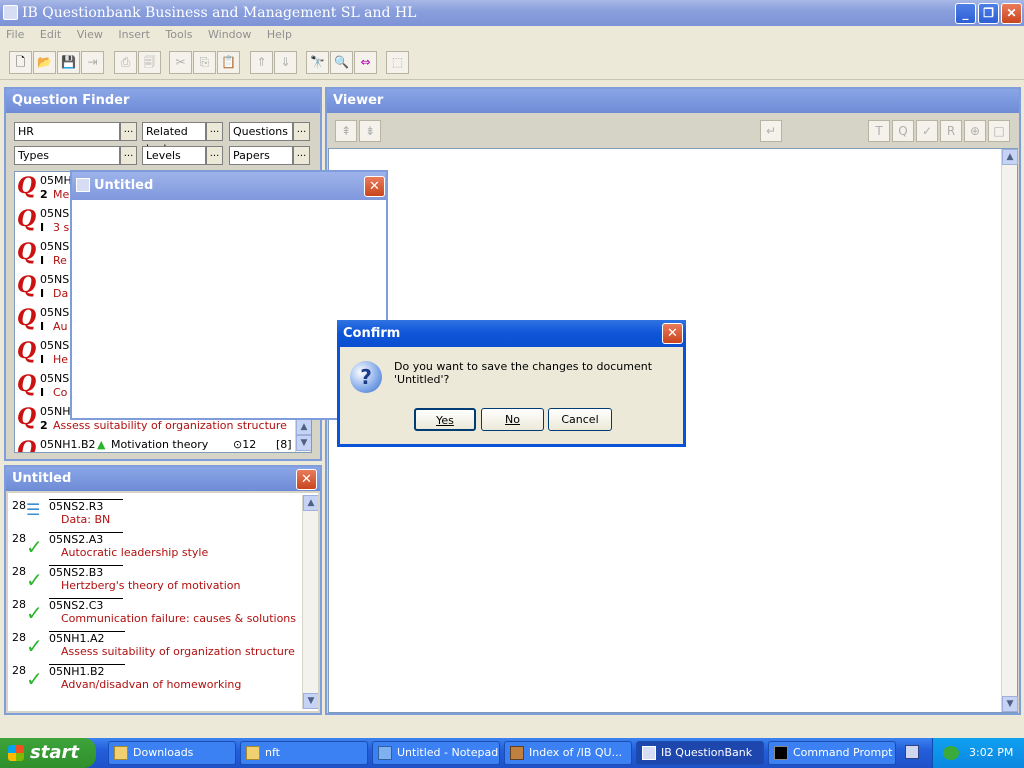 The width and height of the screenshot is (1024, 768). I want to click on task-downloads: Downloads, so click(172, 753).